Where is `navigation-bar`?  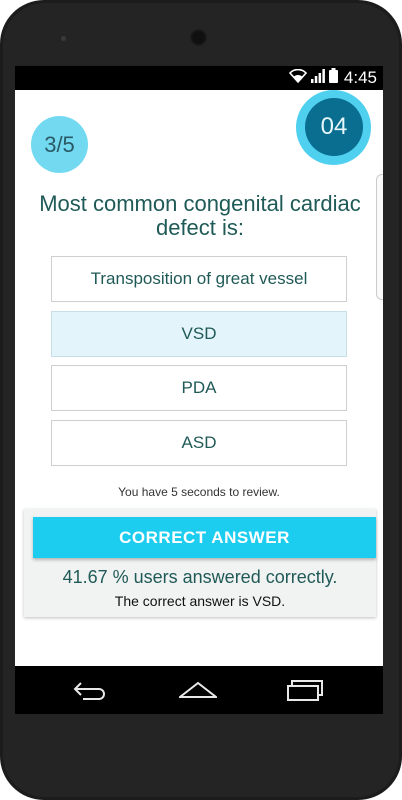 navigation-bar is located at coordinates (199, 690).